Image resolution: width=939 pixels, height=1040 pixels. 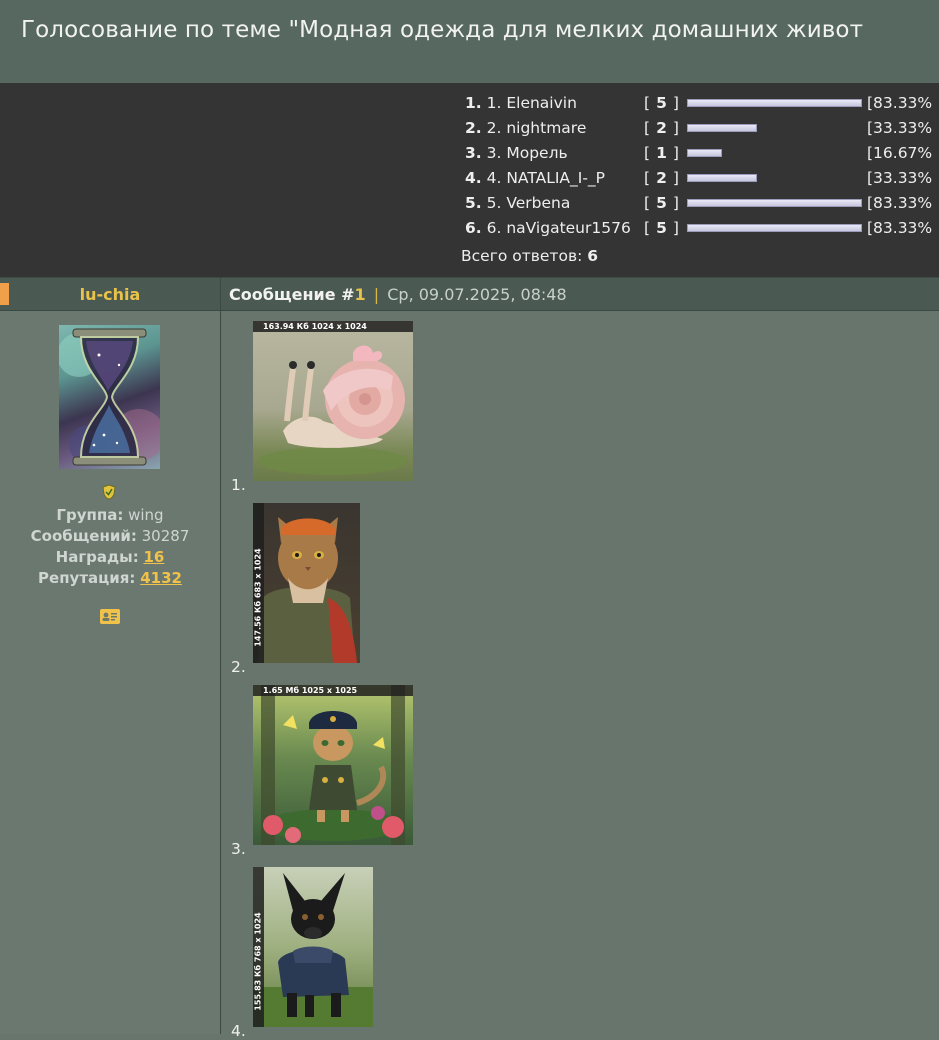 I want to click on image-thumbnail: 155.83 Кб 768 x 1024, so click(x=313, y=947).